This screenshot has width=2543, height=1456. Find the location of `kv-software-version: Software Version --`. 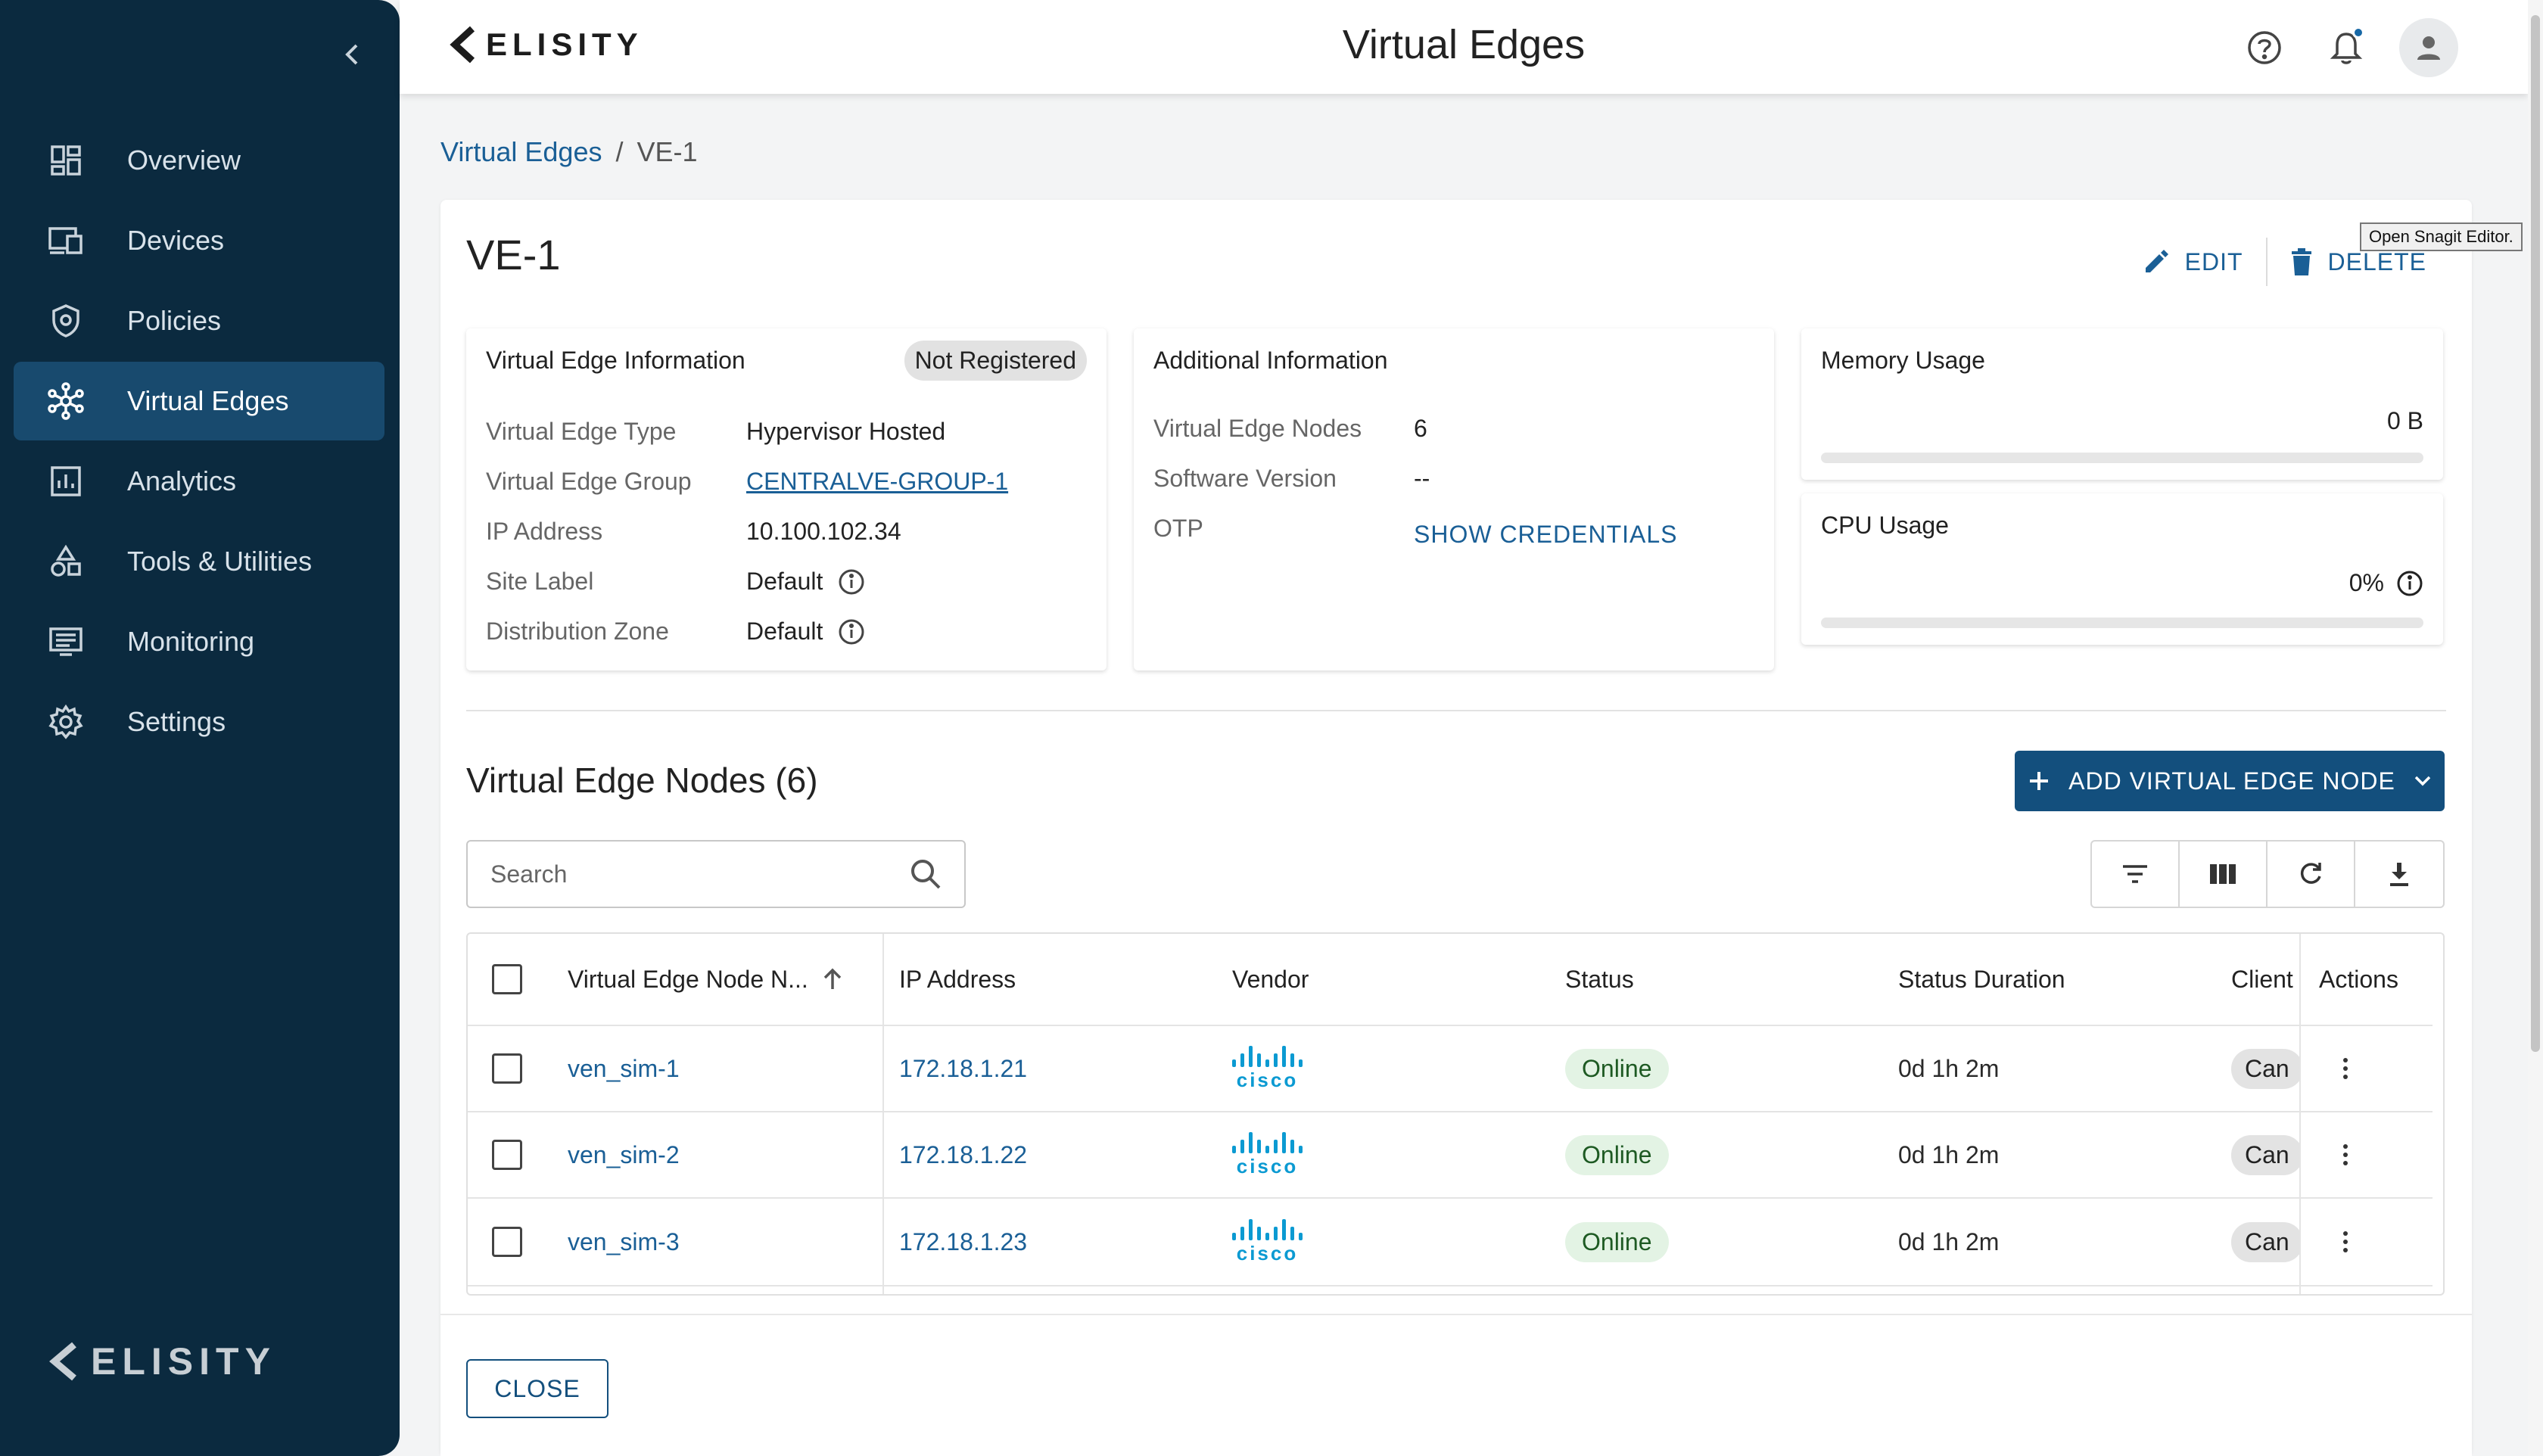

kv-software-version: Software Version -- is located at coordinates (1291, 479).